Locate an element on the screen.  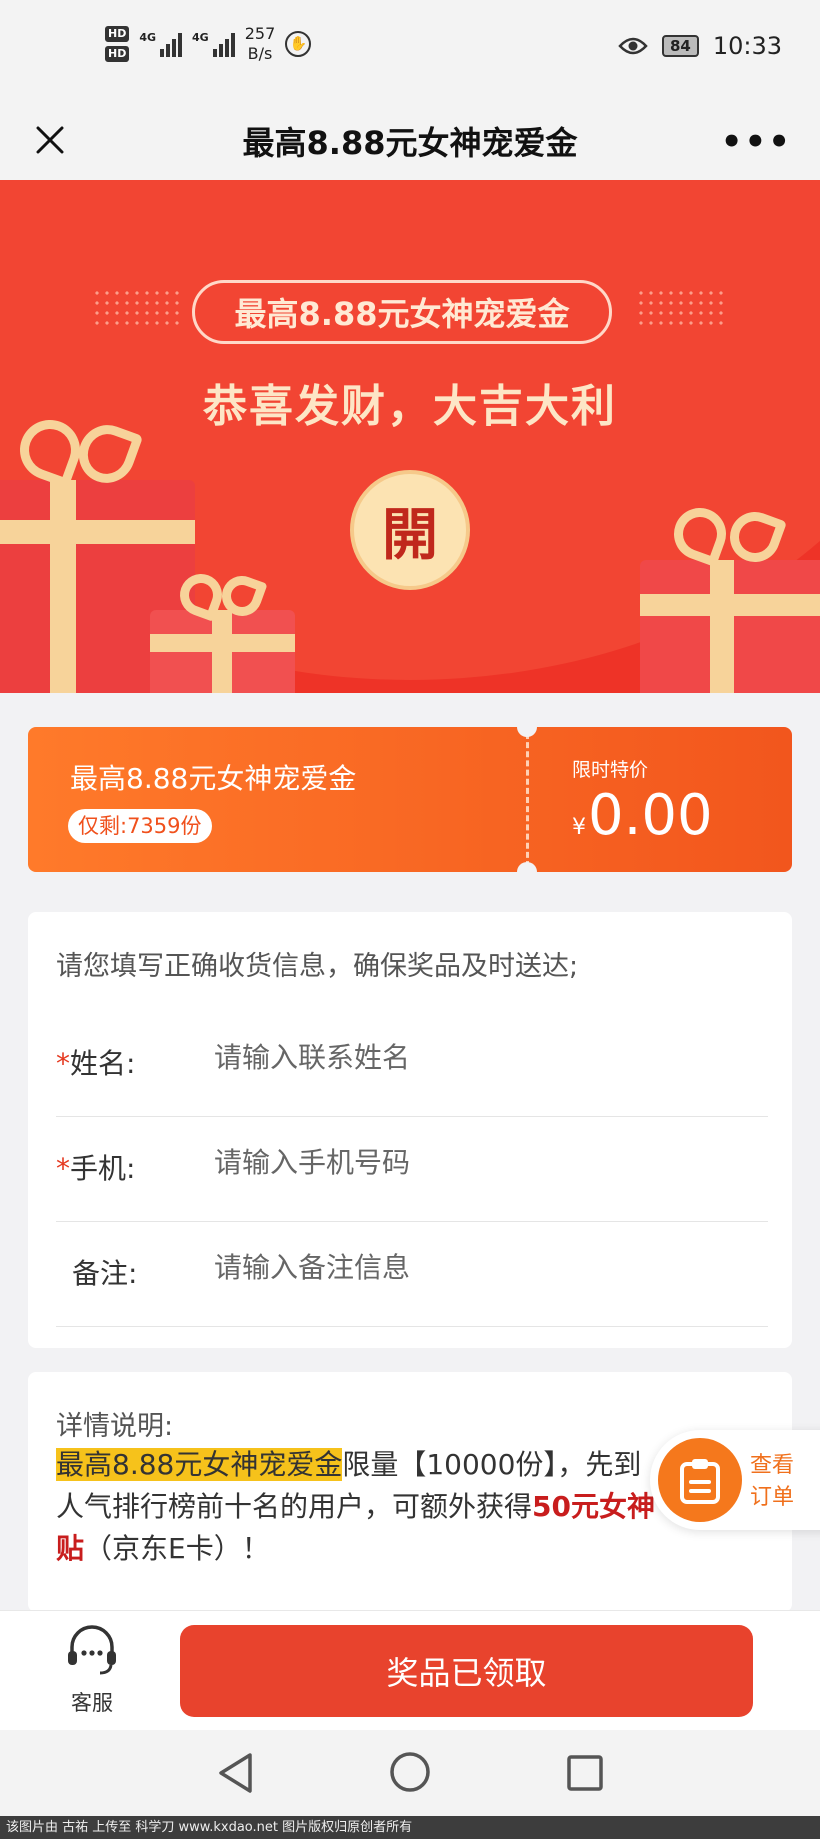
hero-slogan: 恭喜发财，大吉大利 is located at coordinates (410, 406).